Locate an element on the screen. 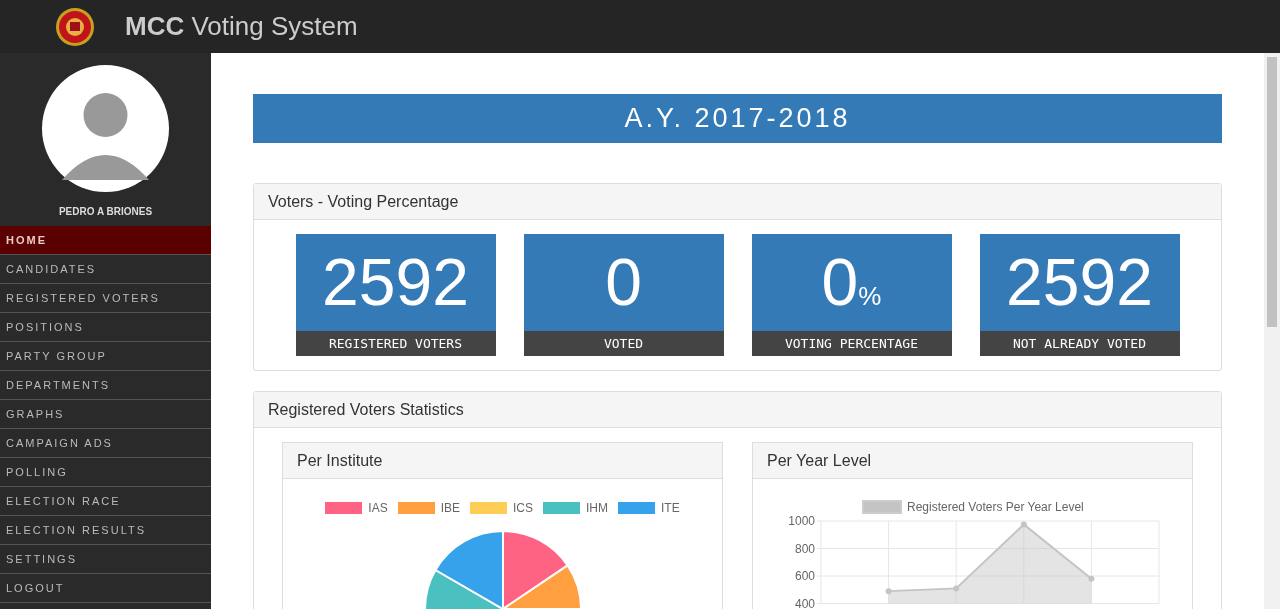  stat-number: 0% is located at coordinates (851, 282).